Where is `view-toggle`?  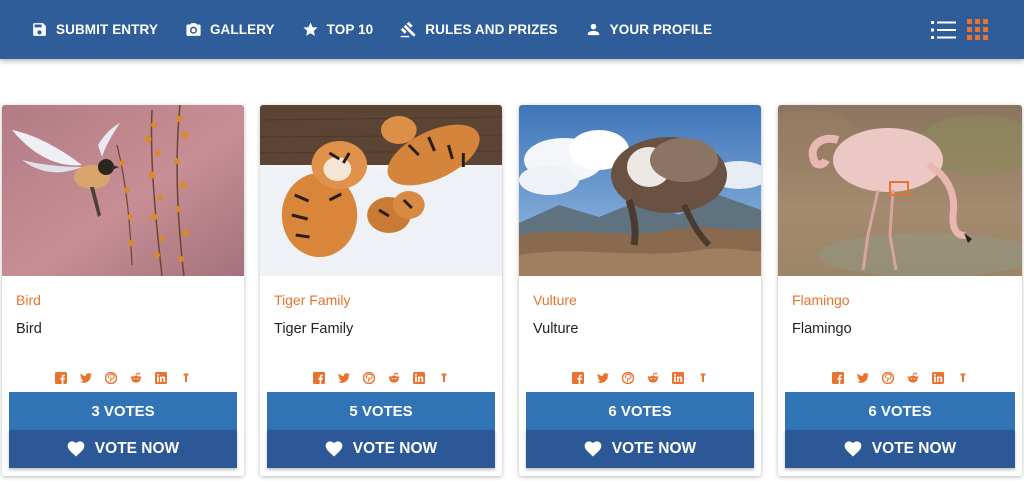 view-toggle is located at coordinates (959, 29).